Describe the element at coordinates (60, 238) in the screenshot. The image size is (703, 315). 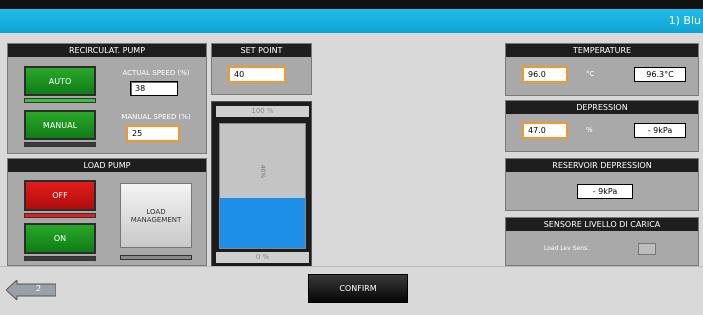
I see `on-button: ON` at that location.